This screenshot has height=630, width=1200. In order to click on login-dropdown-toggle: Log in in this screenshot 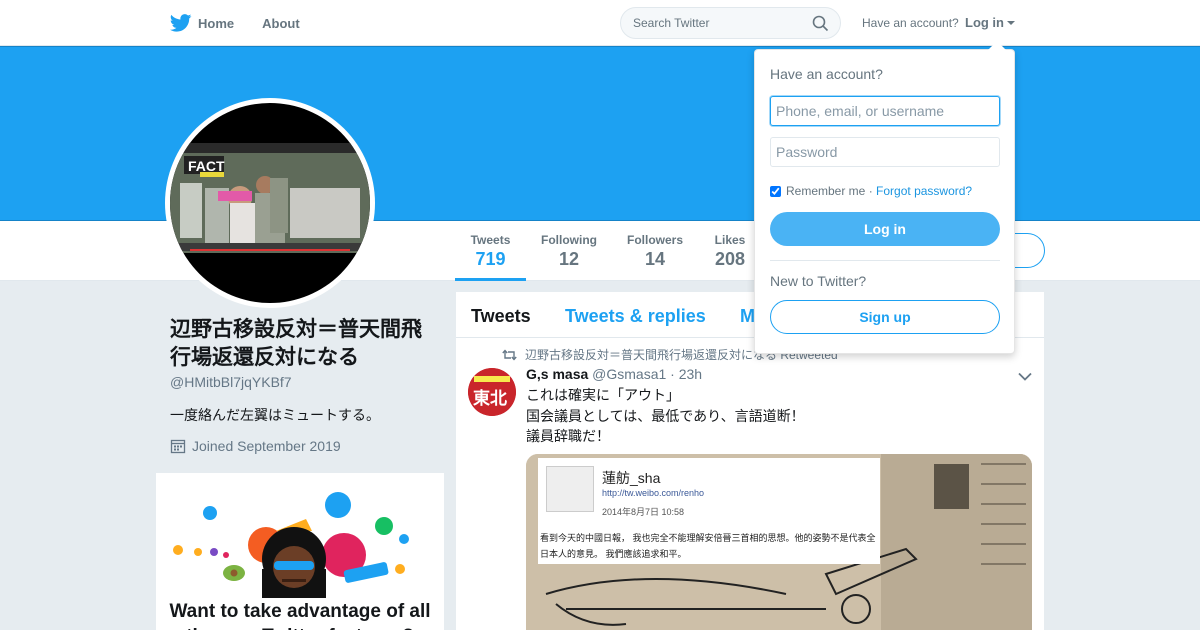, I will do `click(990, 22)`.